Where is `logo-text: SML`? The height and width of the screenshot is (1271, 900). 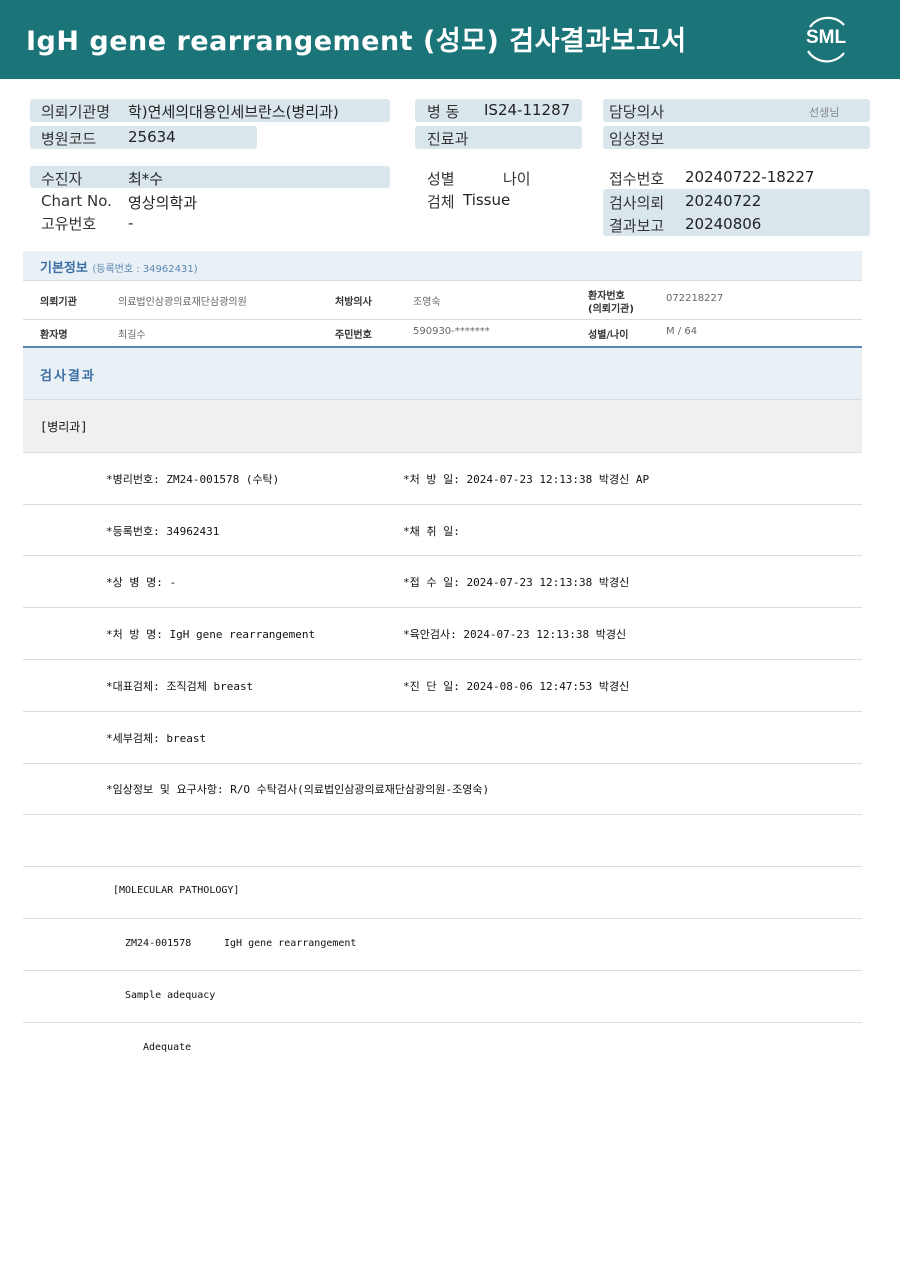
logo-text: SML is located at coordinates (826, 37).